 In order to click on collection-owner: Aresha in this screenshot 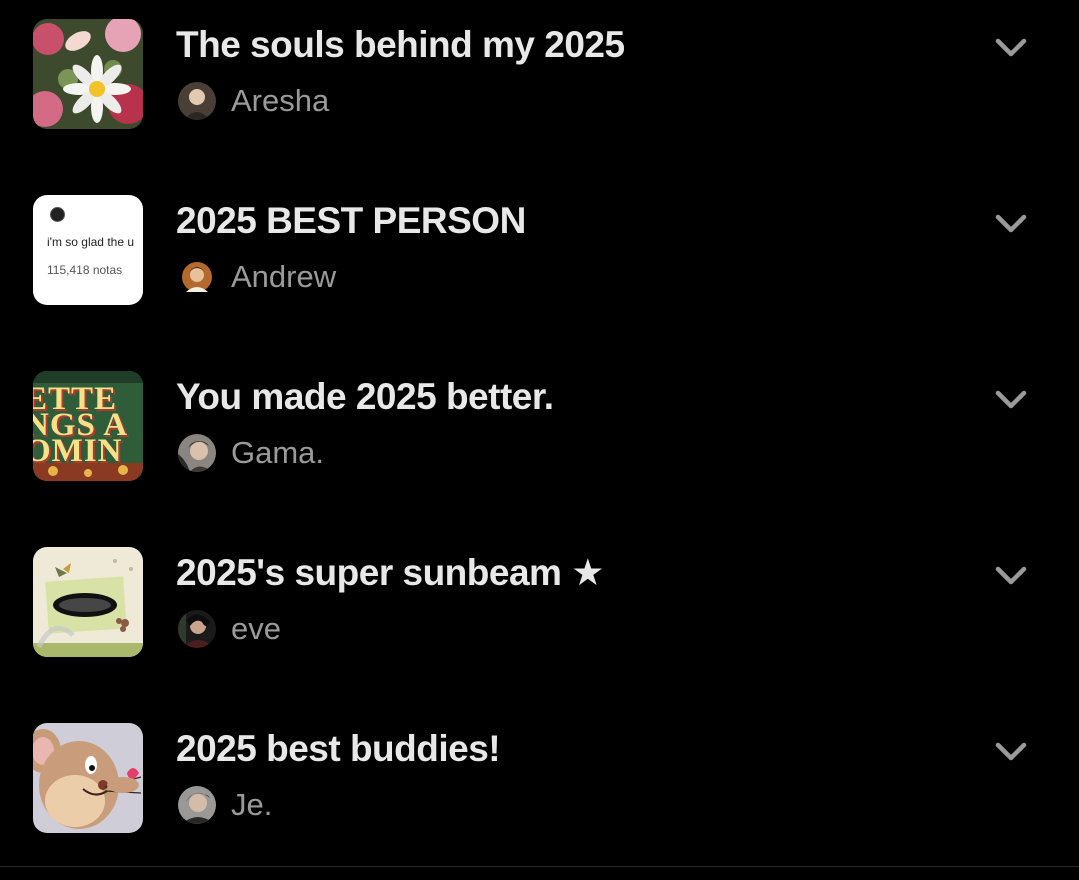, I will do `click(253, 101)`.